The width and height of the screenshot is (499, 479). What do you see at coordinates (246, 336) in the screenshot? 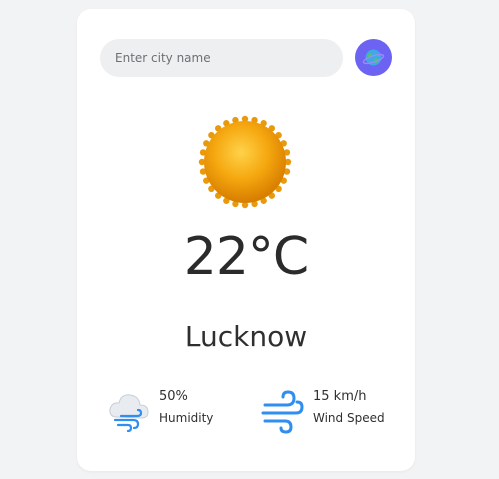
I see `city-name: Lucknow` at bounding box center [246, 336].